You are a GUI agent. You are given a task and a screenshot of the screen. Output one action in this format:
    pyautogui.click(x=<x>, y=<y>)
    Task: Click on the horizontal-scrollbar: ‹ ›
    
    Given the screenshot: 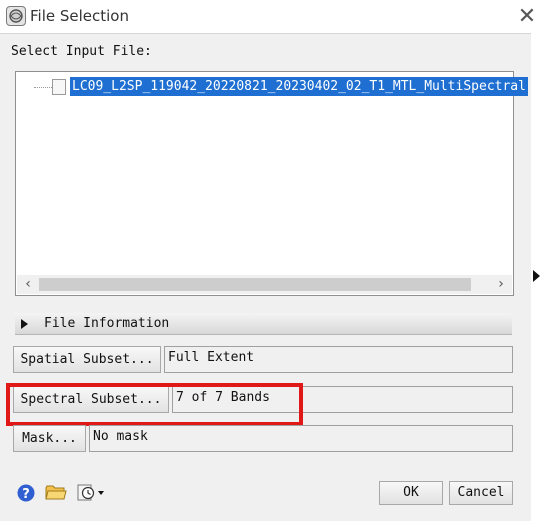 What is the action you would take?
    pyautogui.click(x=264, y=284)
    